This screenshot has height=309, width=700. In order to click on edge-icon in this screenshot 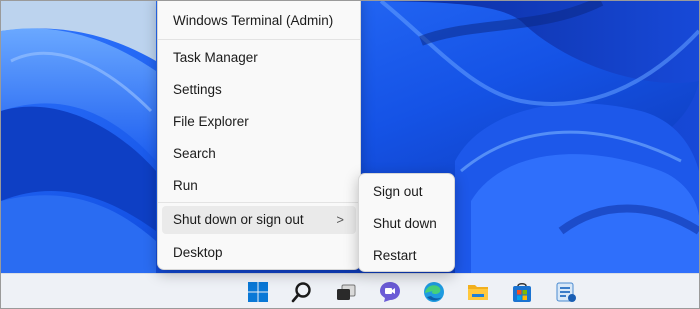, I will do `click(434, 292)`.